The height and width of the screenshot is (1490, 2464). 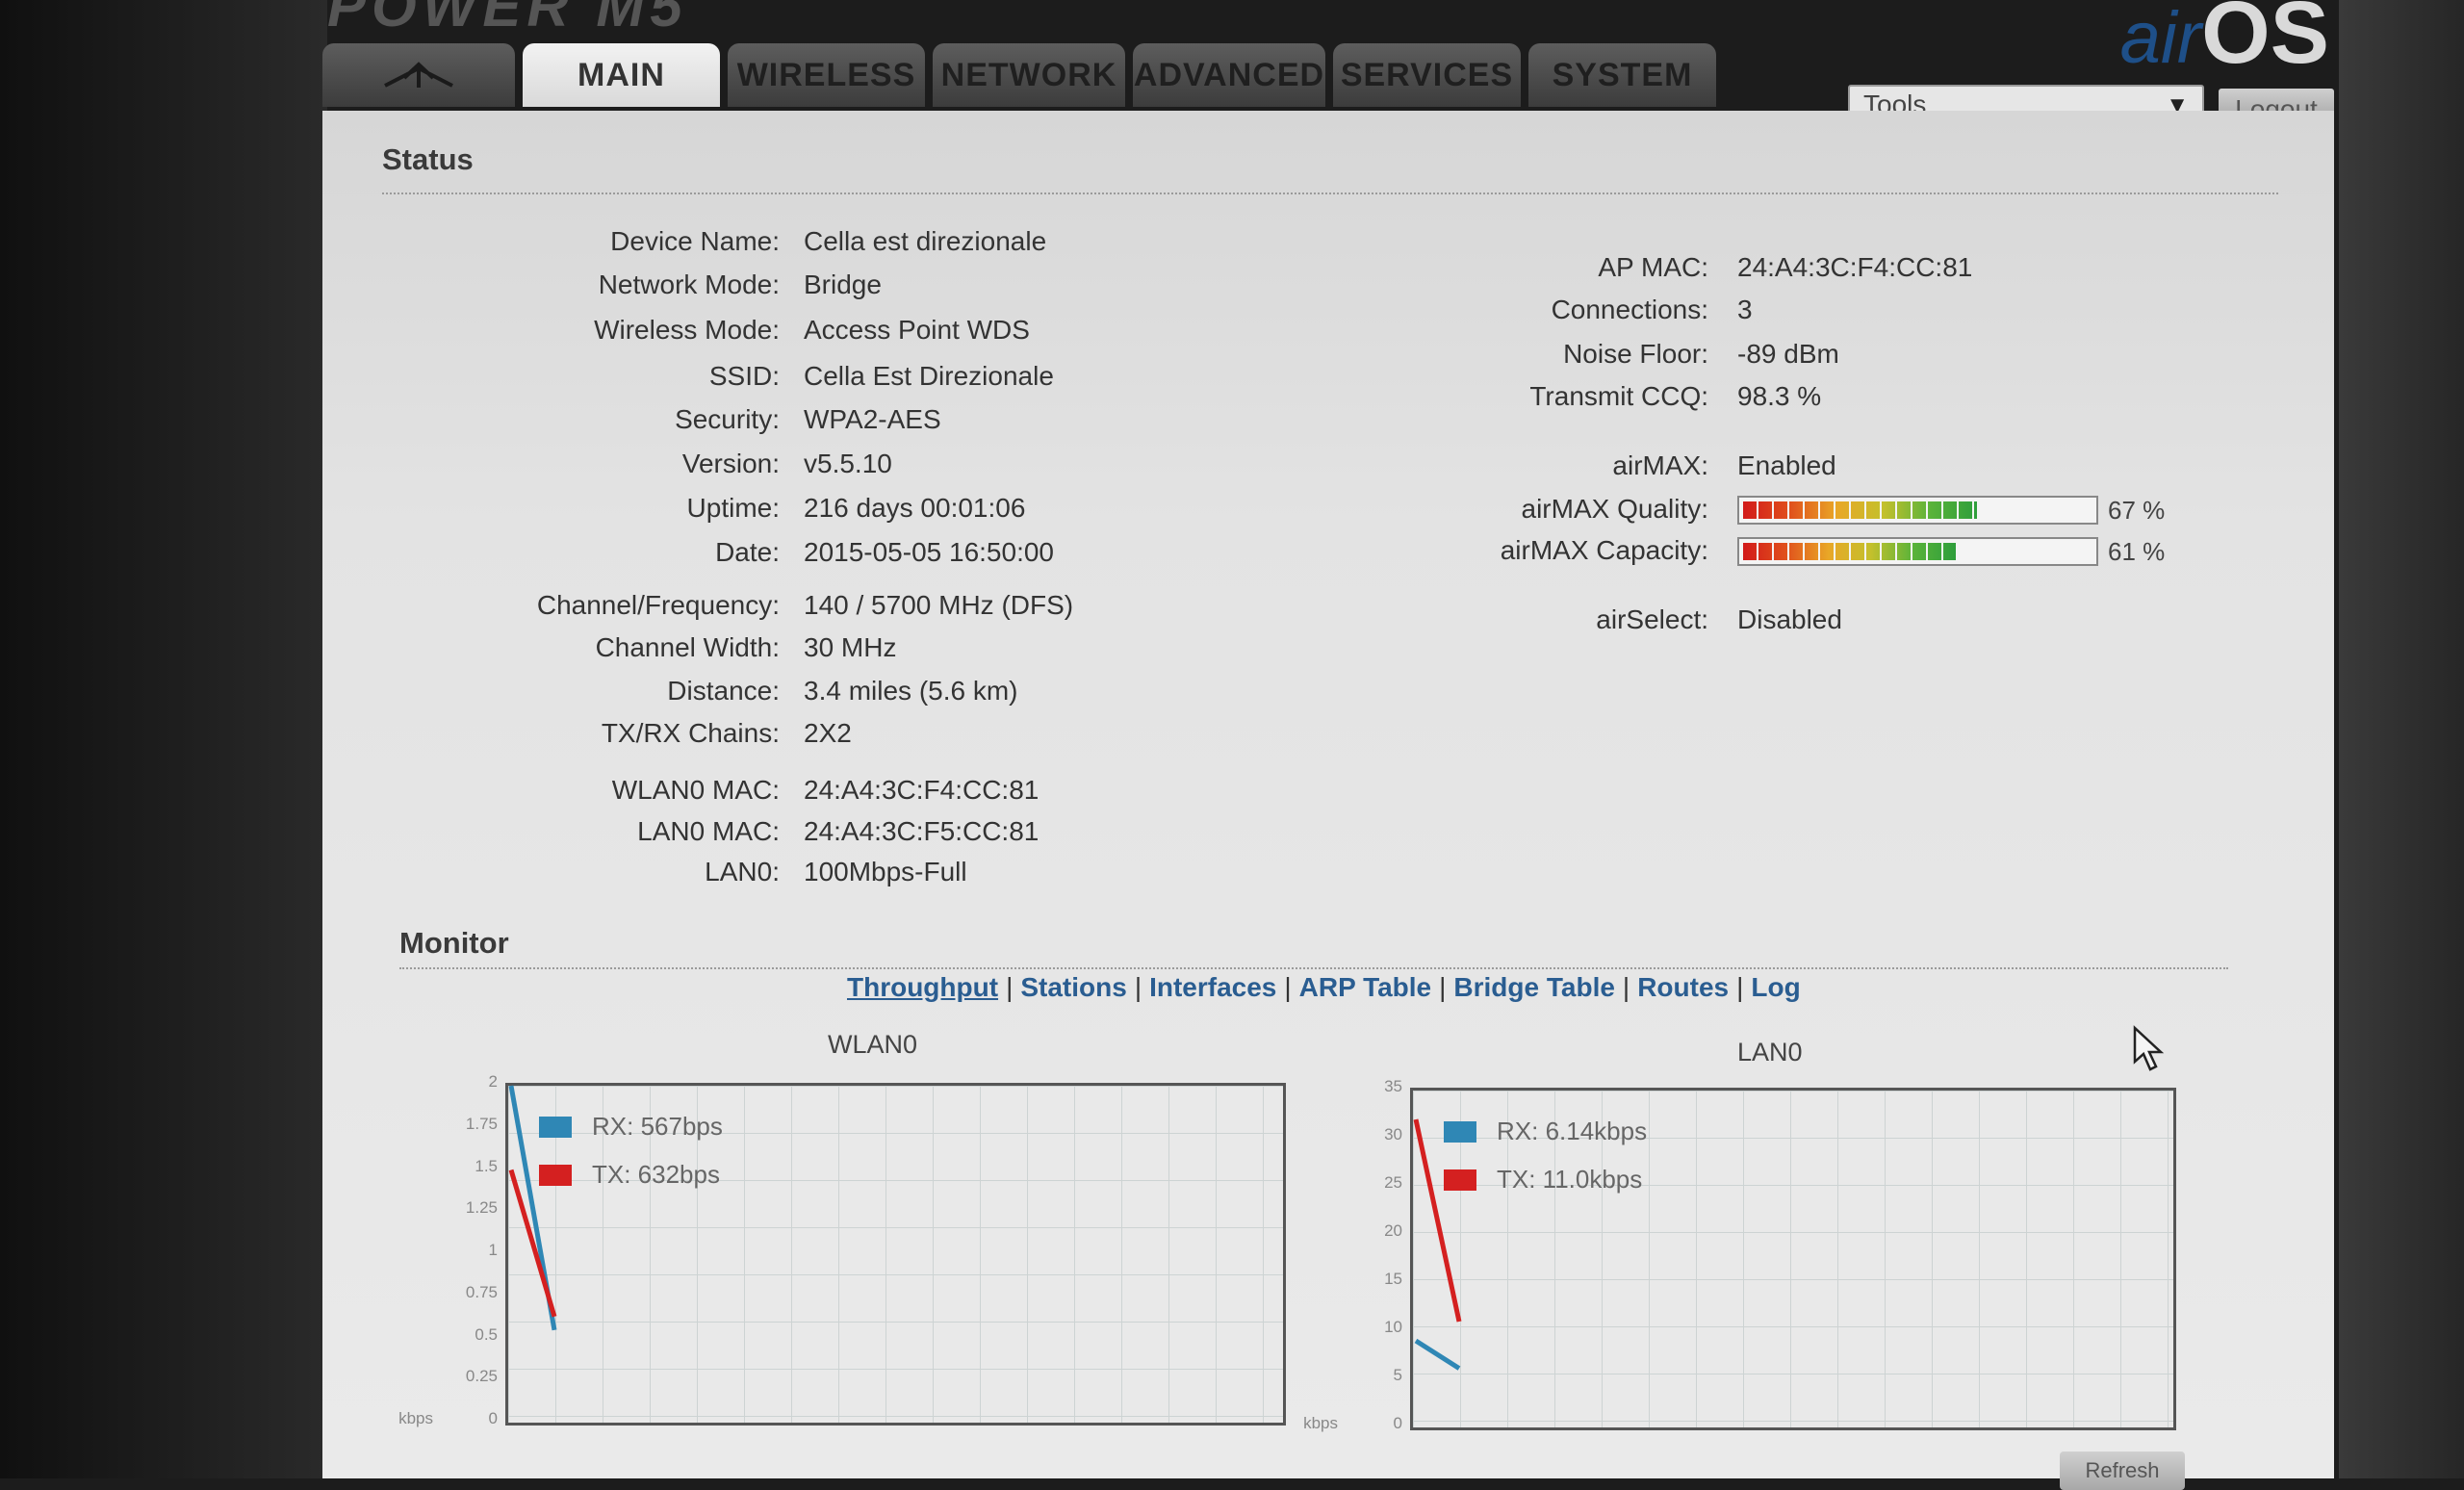 What do you see at coordinates (1427, 75) in the screenshot?
I see `tab-services: SERVICES` at bounding box center [1427, 75].